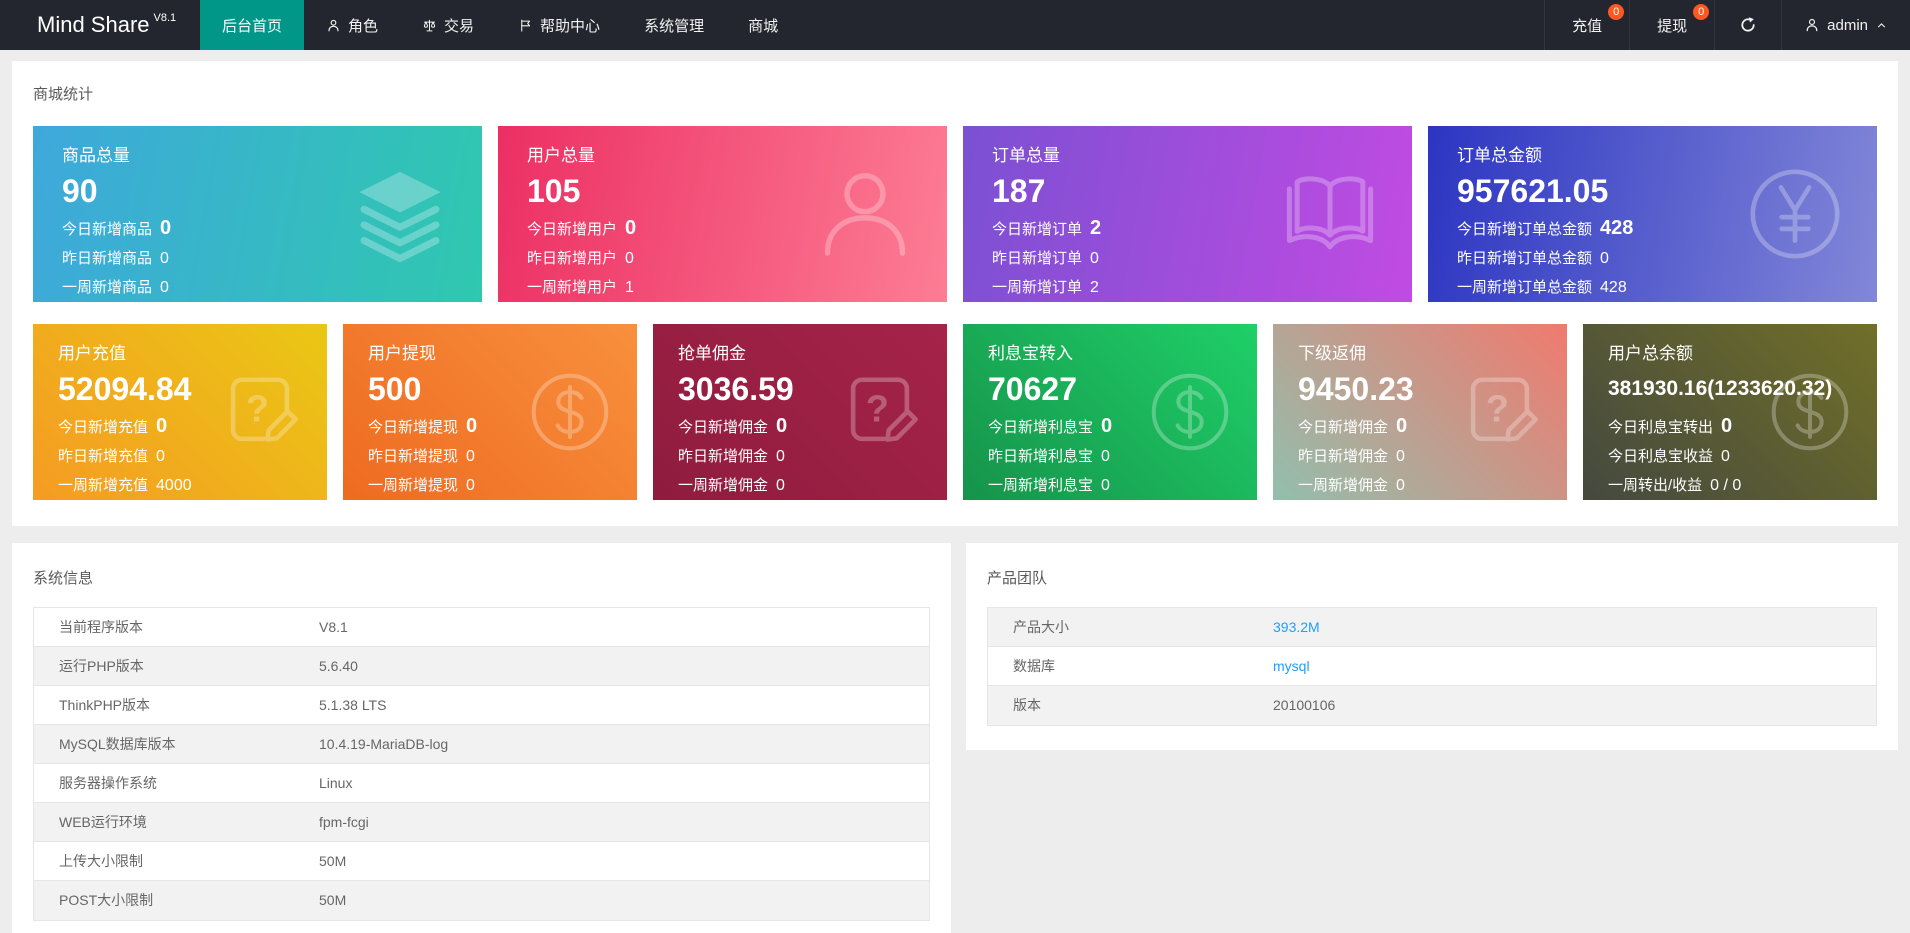 This screenshot has height=933, width=1910. I want to click on nav-item: 后台首页, so click(252, 25).